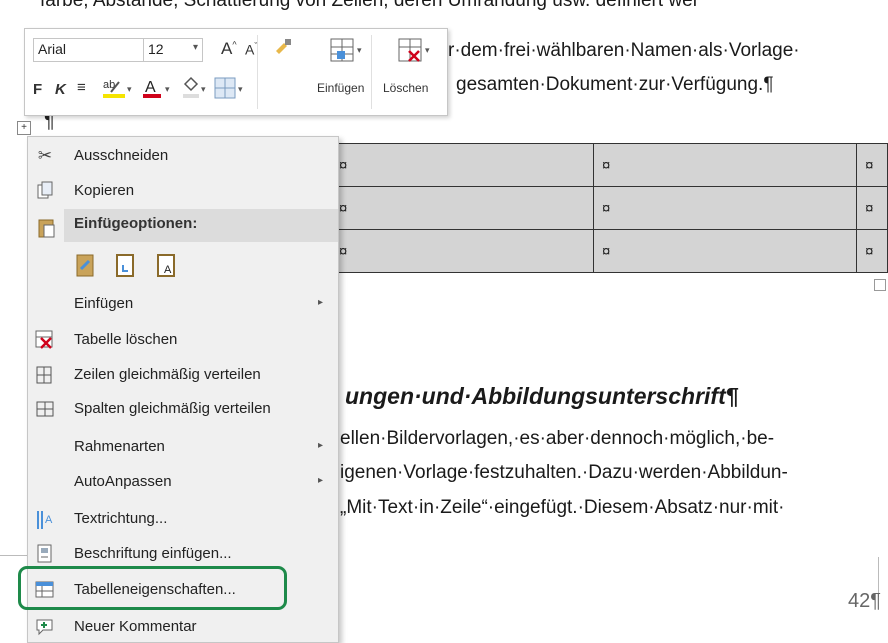 The width and height of the screenshot is (888, 643). I want to click on borders-icon: ▾, so click(228, 88).